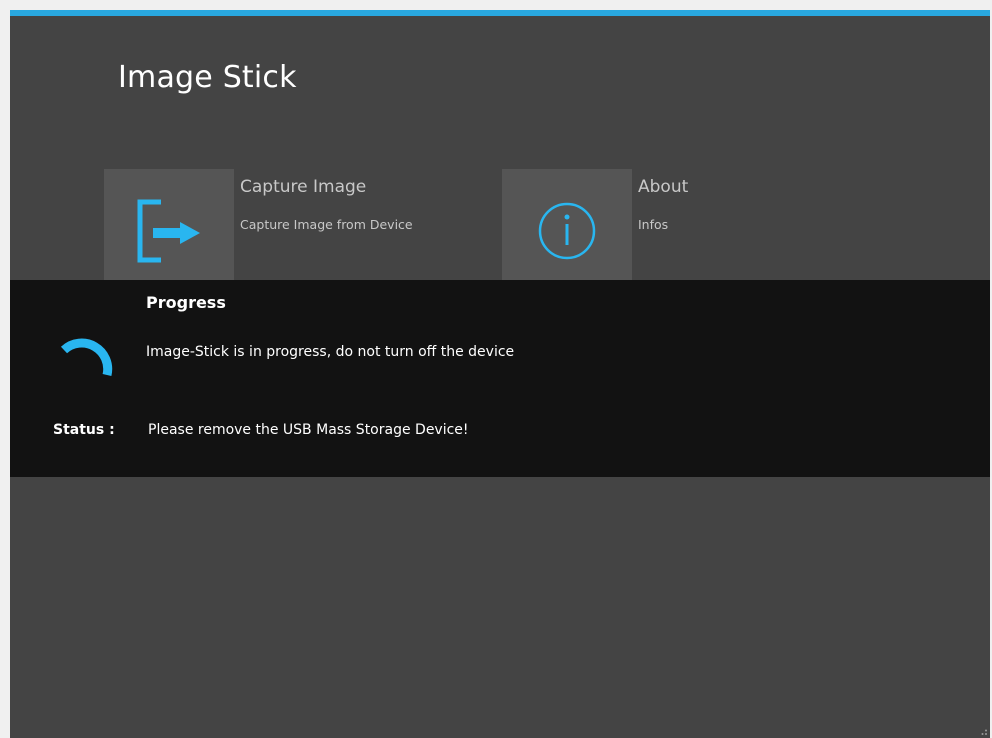  I want to click on app-title: Image Stick, so click(207, 77).